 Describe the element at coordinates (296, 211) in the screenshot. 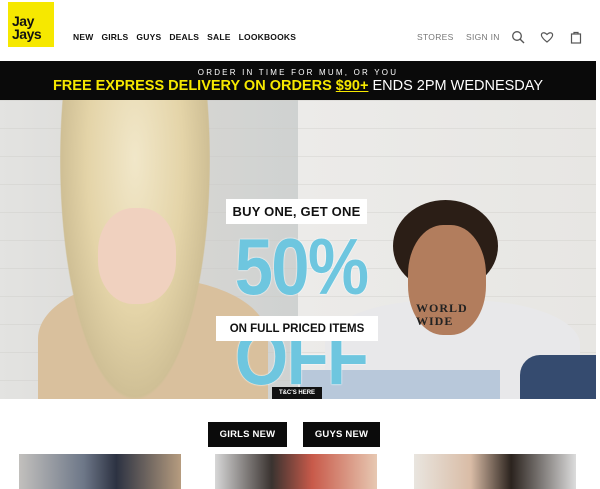

I see `offer-top-label: BUY ONE, GET ONE` at that location.